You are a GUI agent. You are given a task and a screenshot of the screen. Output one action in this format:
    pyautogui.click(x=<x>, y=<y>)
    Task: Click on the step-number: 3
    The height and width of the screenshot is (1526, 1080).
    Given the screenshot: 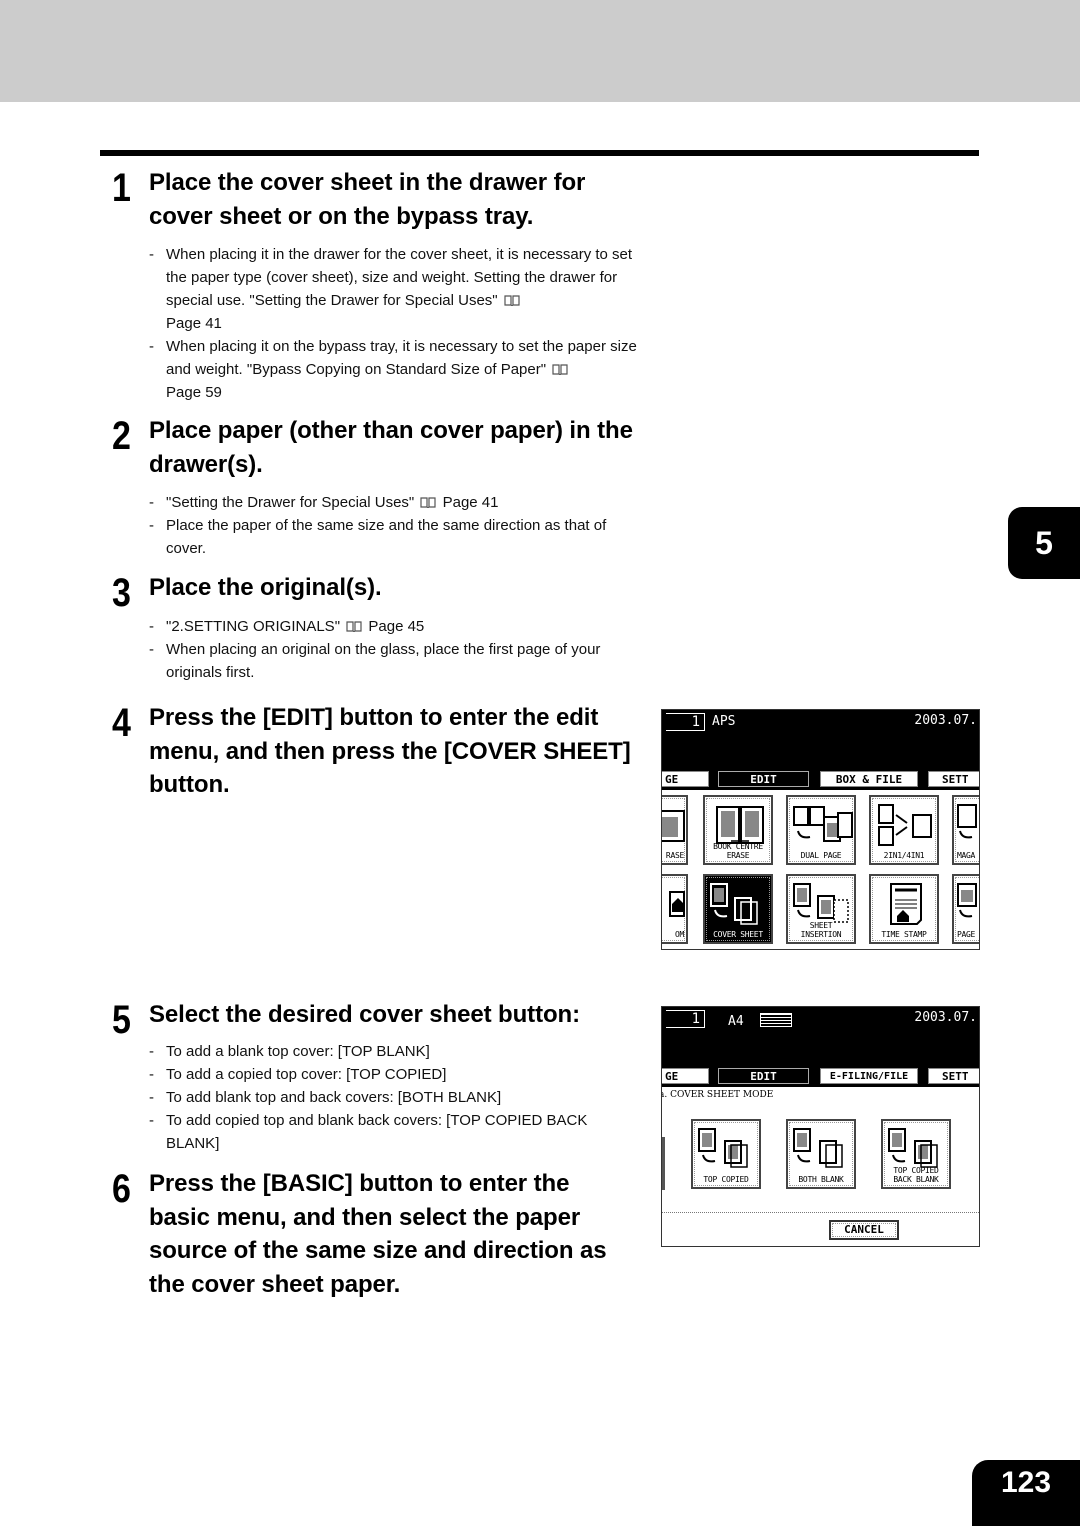 What is the action you would take?
    pyautogui.click(x=121, y=593)
    